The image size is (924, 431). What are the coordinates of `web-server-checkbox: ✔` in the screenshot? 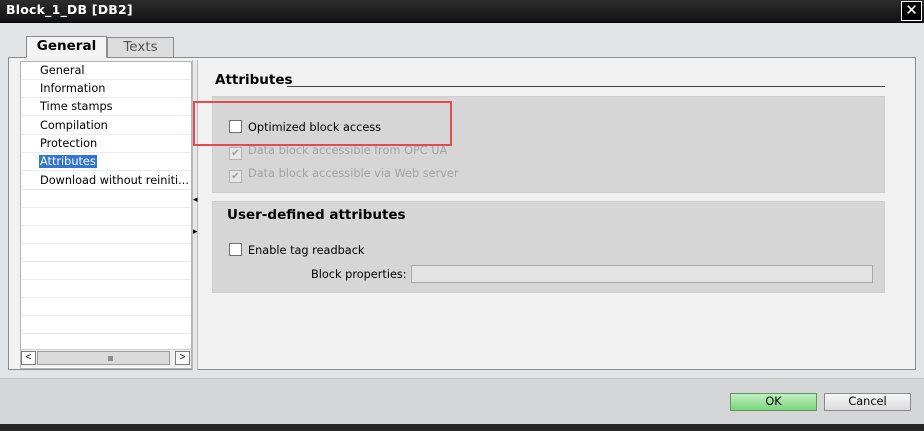 It's located at (235, 176).